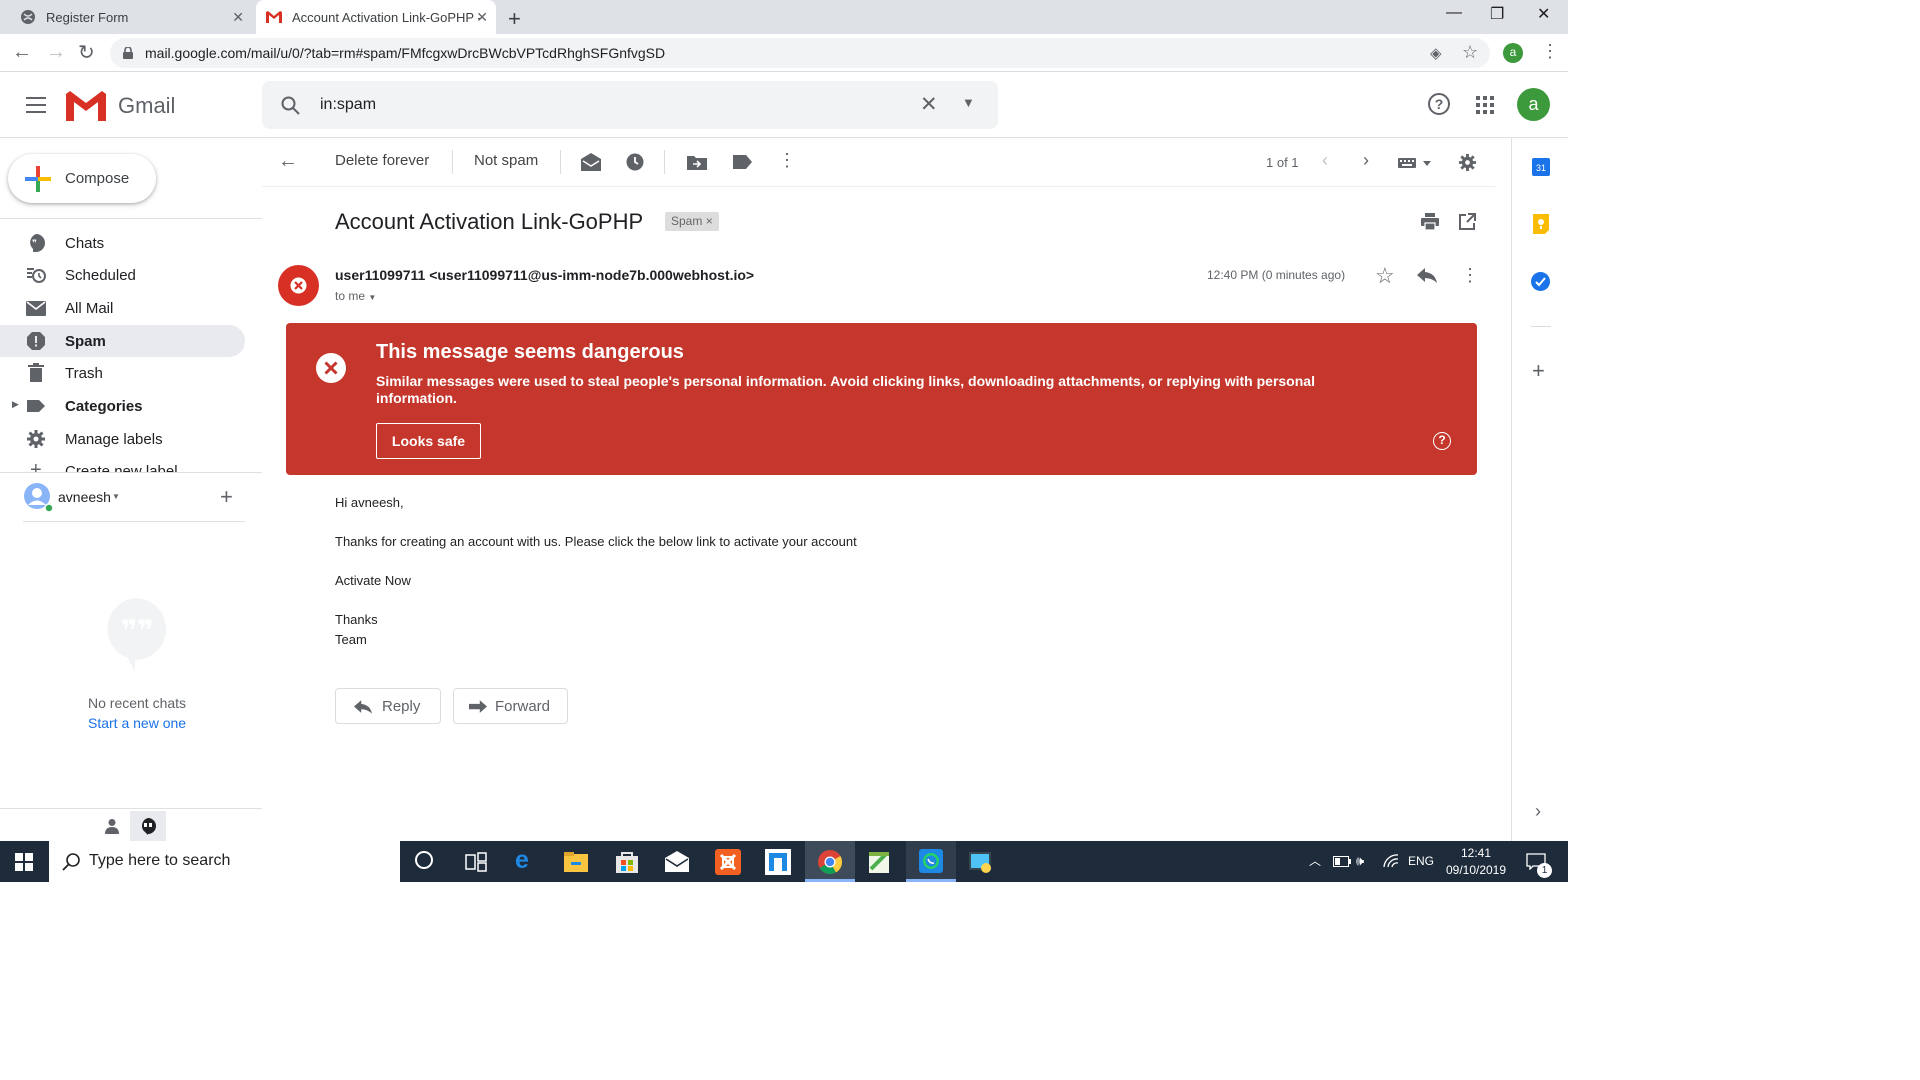  Describe the element at coordinates (274, 17) in the screenshot. I see `gmail-icon` at that location.